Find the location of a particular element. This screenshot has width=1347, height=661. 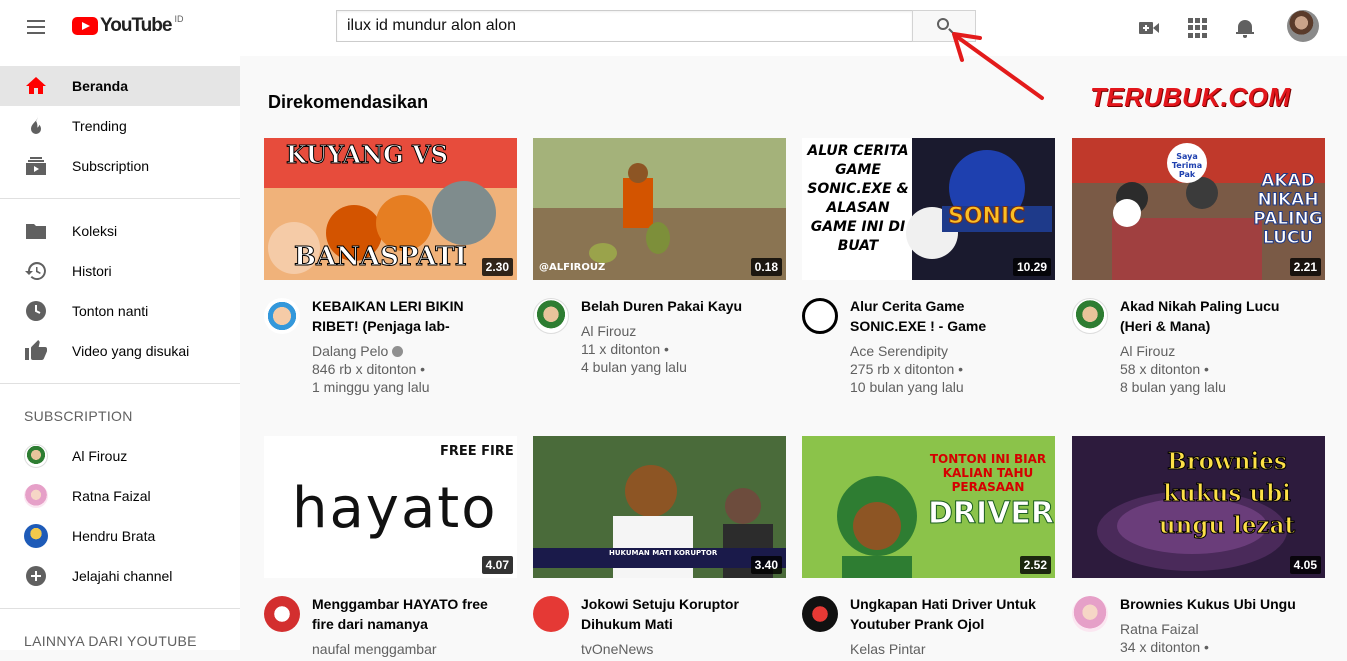

channel-name: Dalang Pelo is located at coordinates (414, 351).